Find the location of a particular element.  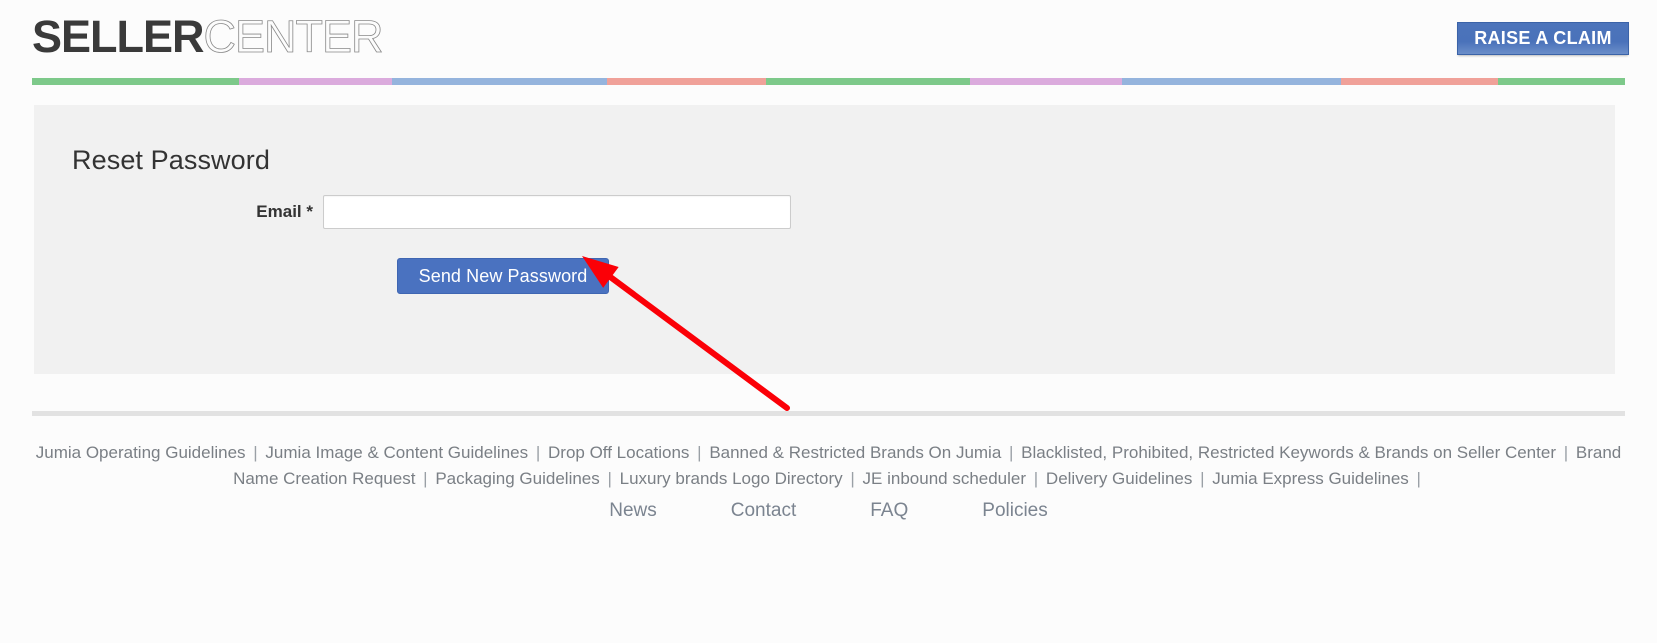

send-new-password-button: Send New Password is located at coordinates (503, 276).